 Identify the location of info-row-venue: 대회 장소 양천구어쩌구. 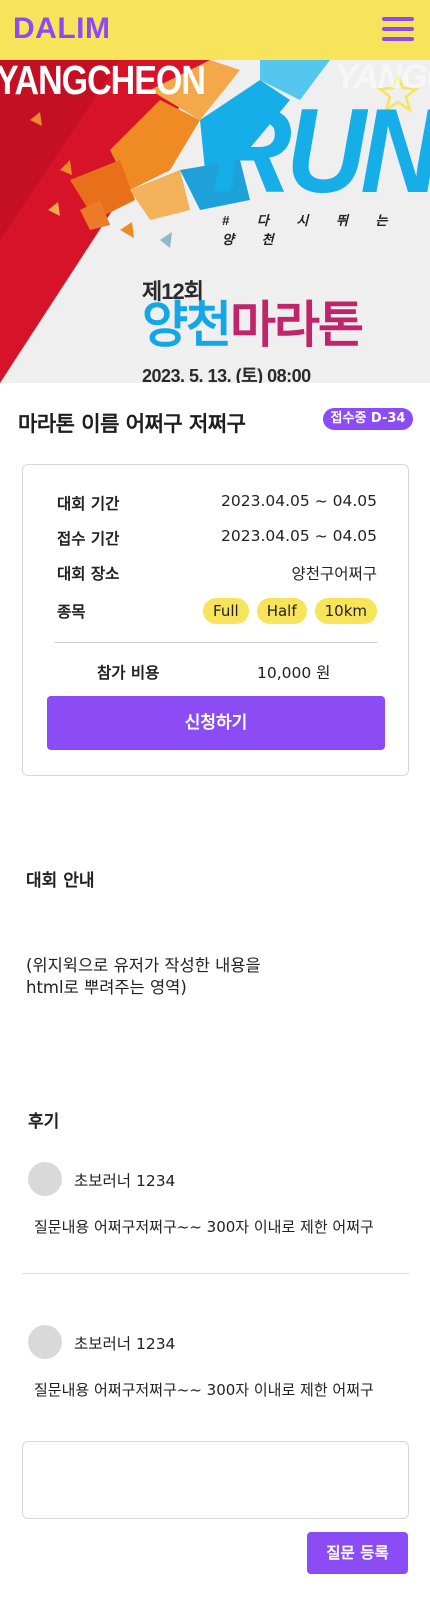
(217, 574).